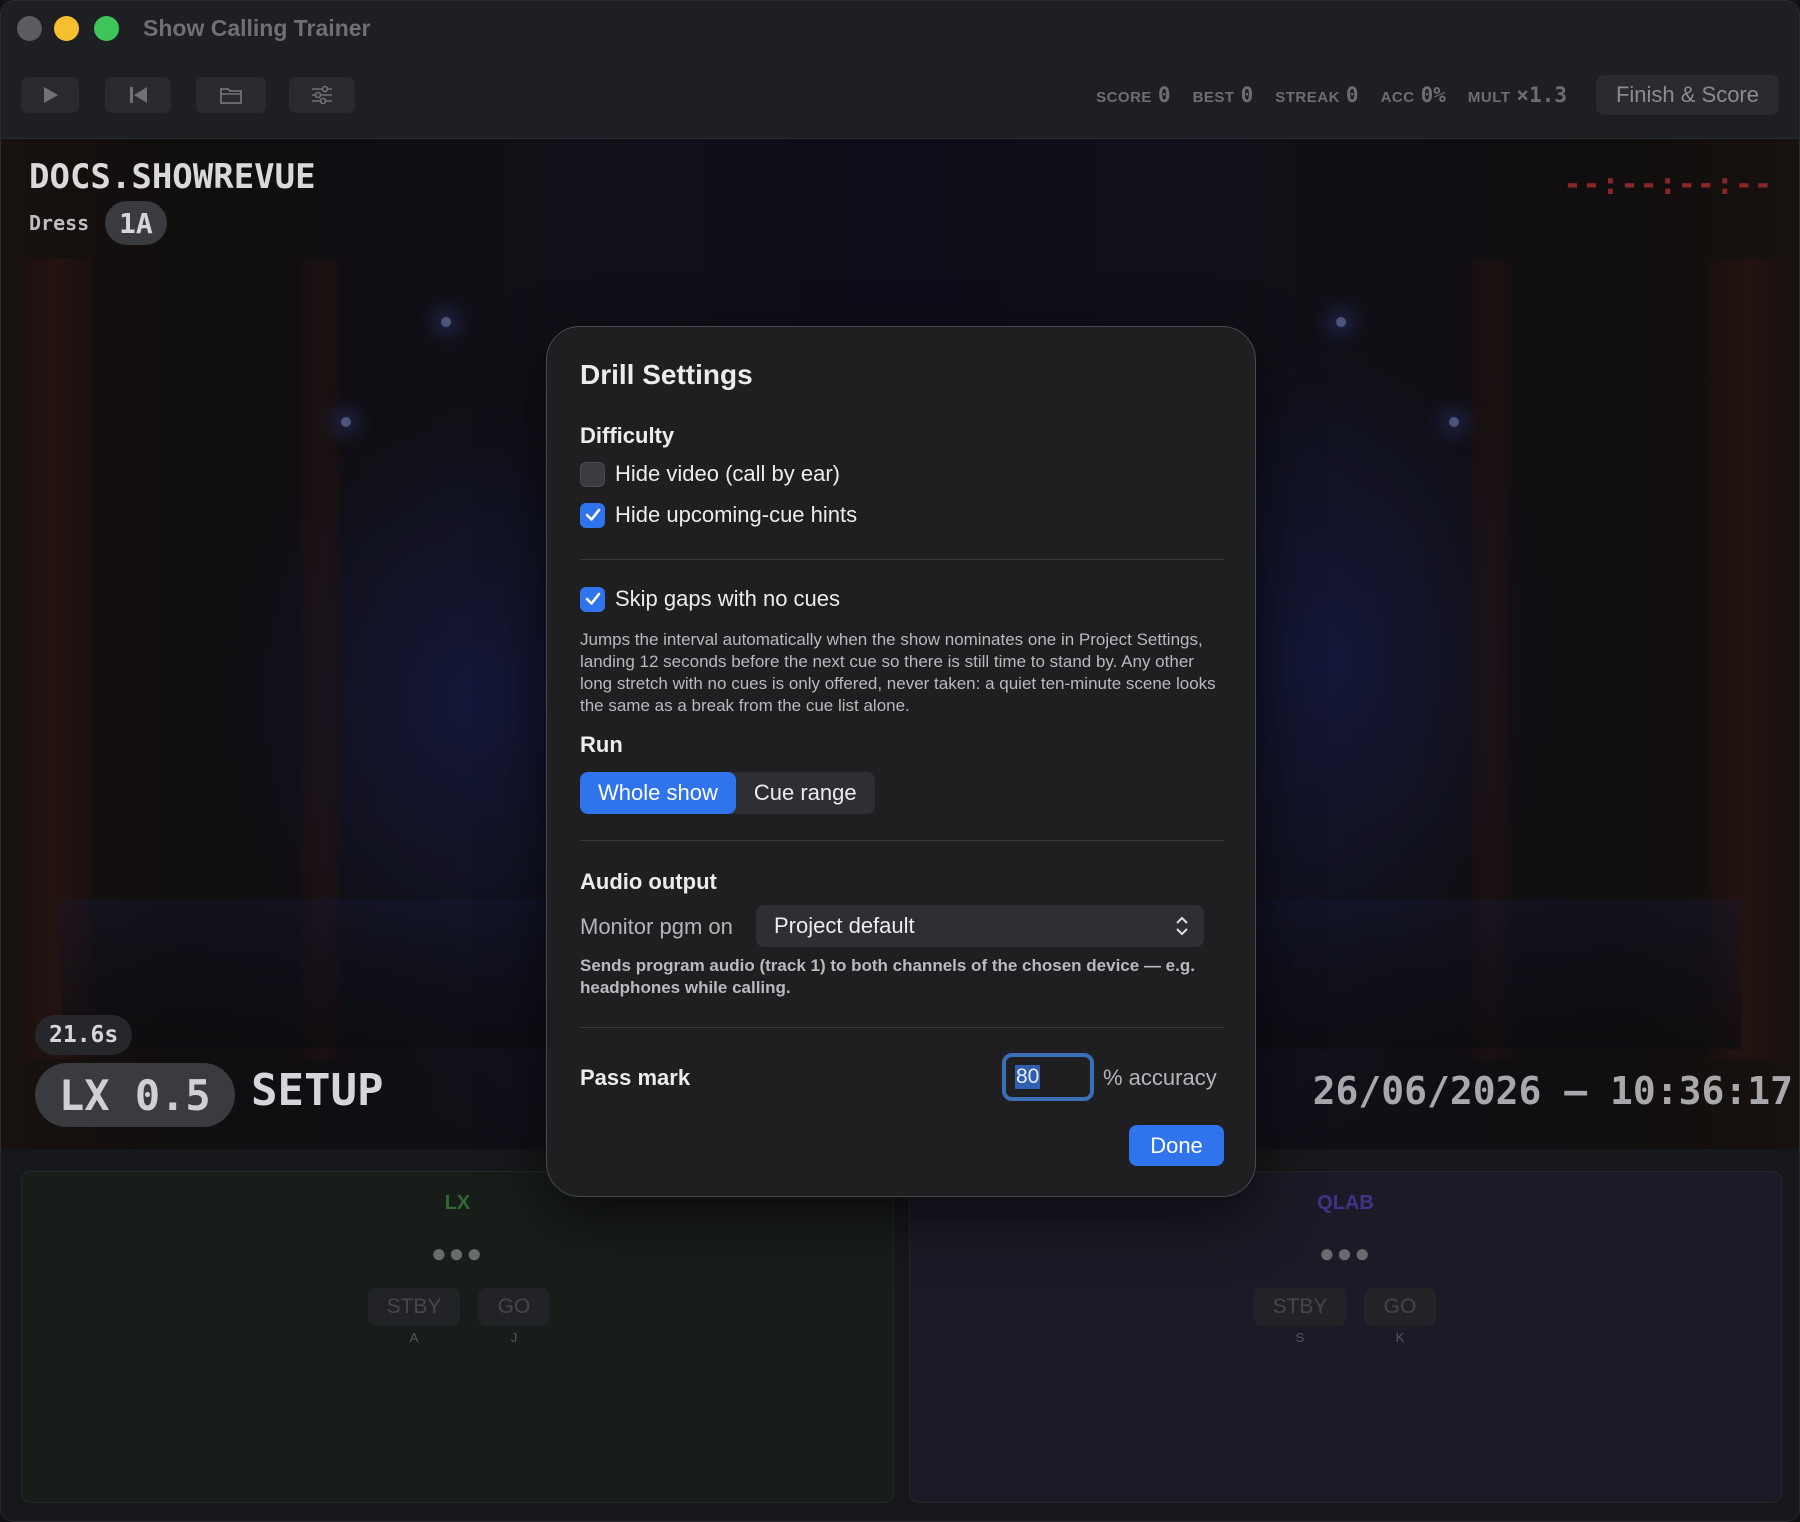 Image resolution: width=1800 pixels, height=1522 pixels. I want to click on hide-video-checkbox, so click(592, 474).